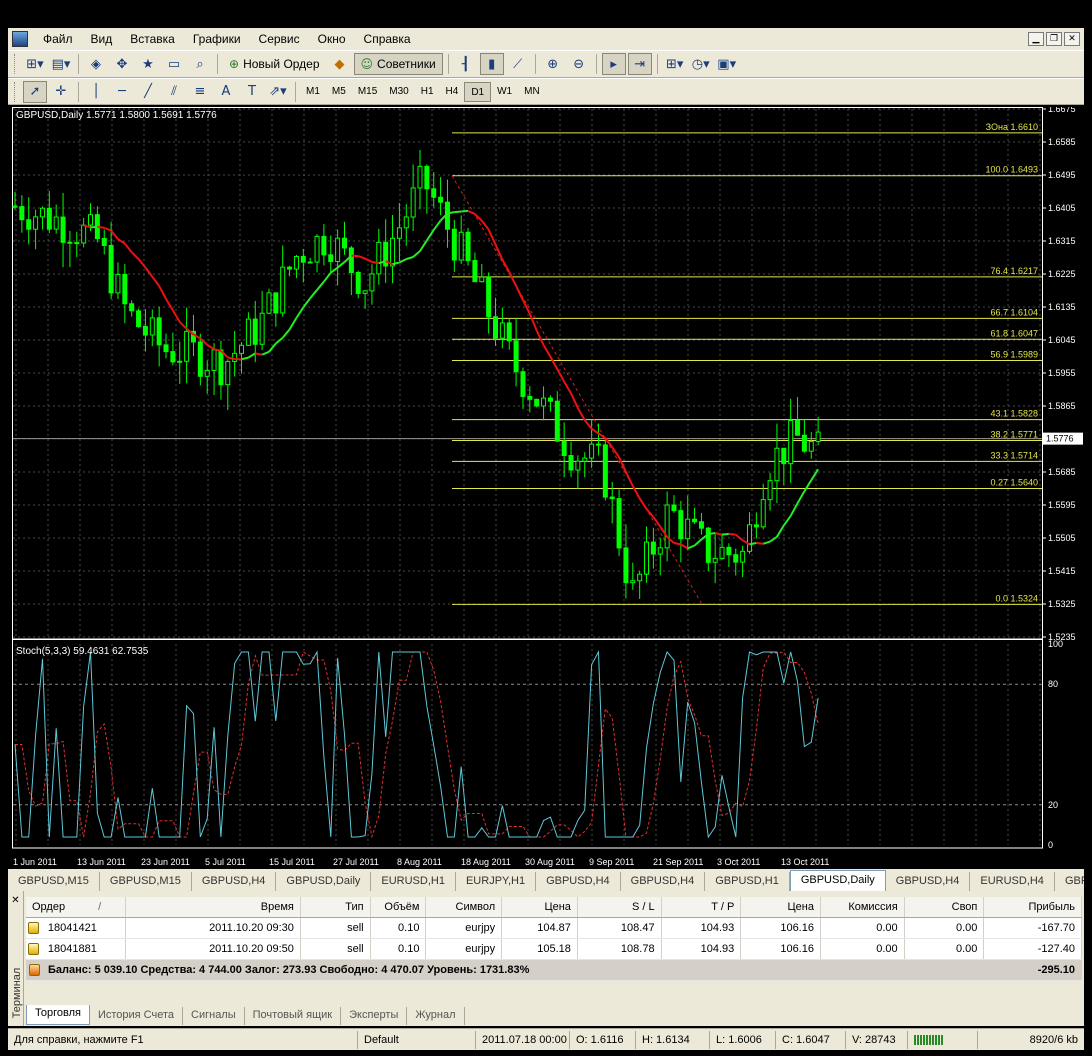 This screenshot has width=1092, height=1056. Describe the element at coordinates (639, 64) in the screenshot. I see `chart-shift-icon: ⇥` at that location.